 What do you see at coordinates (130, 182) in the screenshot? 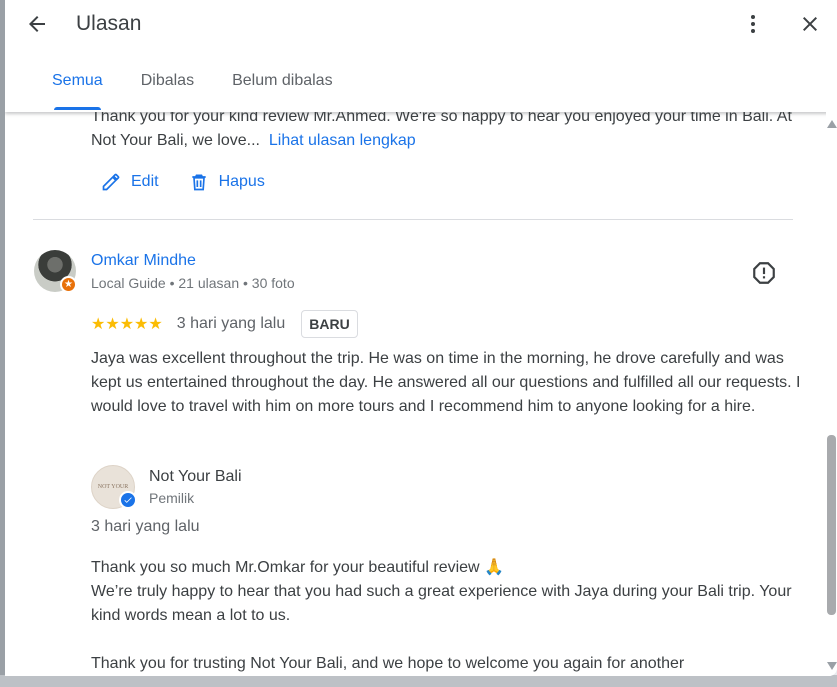
I see `edit-reply-button: Edit` at bounding box center [130, 182].